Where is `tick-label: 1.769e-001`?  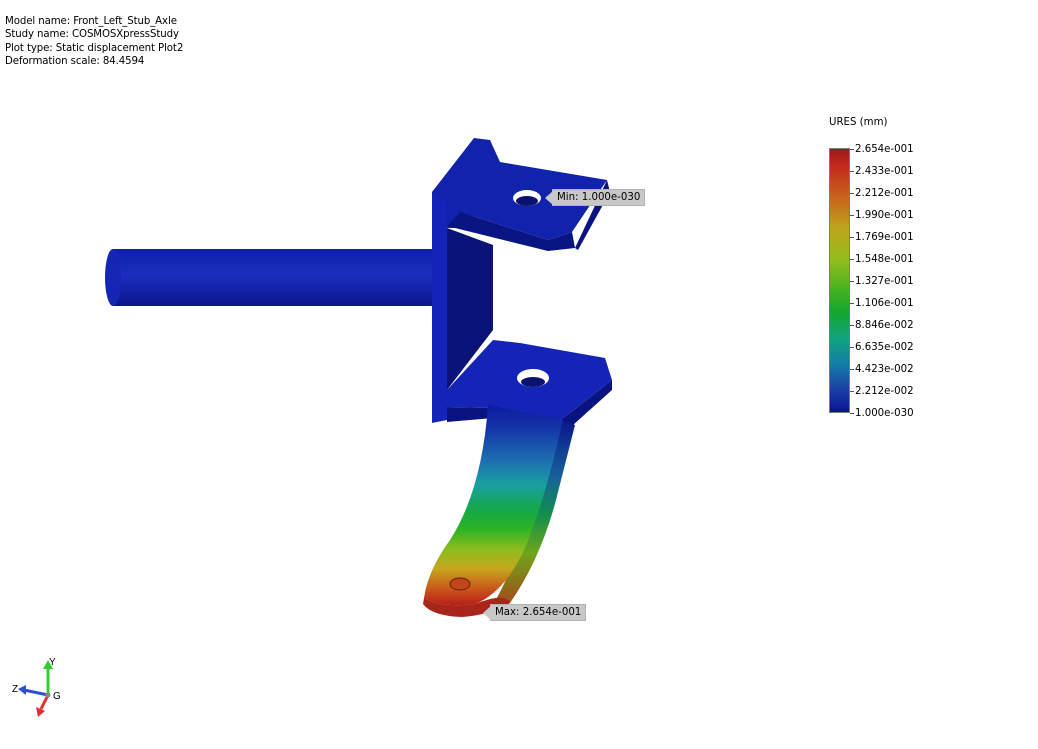 tick-label: 1.769e-001 is located at coordinates (882, 237).